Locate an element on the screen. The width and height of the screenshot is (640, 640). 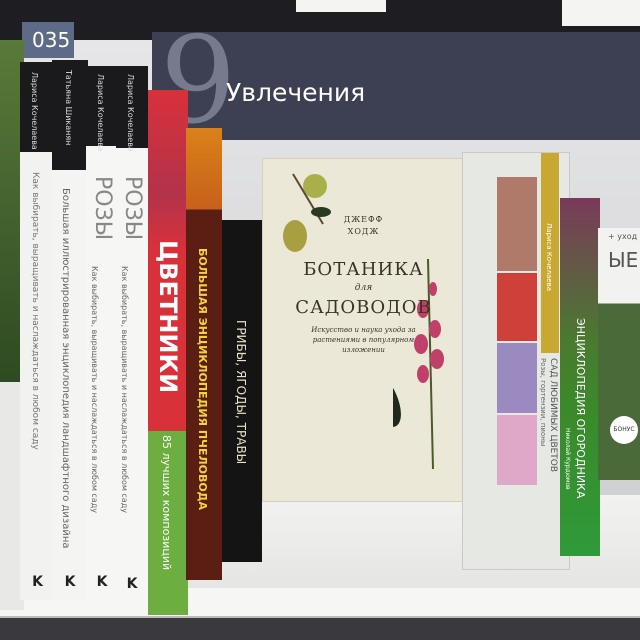
spine-title: ГРИБЫ, ЯГОДЫ, ТРАВЫ is located at coordinates (241, 392).